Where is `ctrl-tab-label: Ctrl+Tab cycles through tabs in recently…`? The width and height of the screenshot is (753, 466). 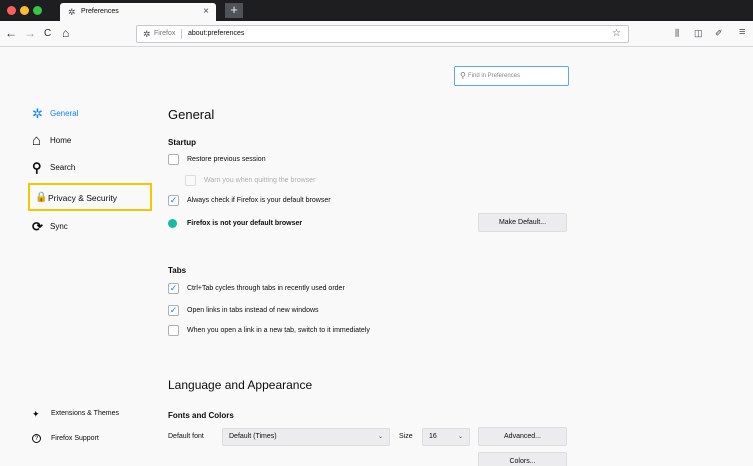
ctrl-tab-label: Ctrl+Tab cycles through tabs in recently… is located at coordinates (266, 288).